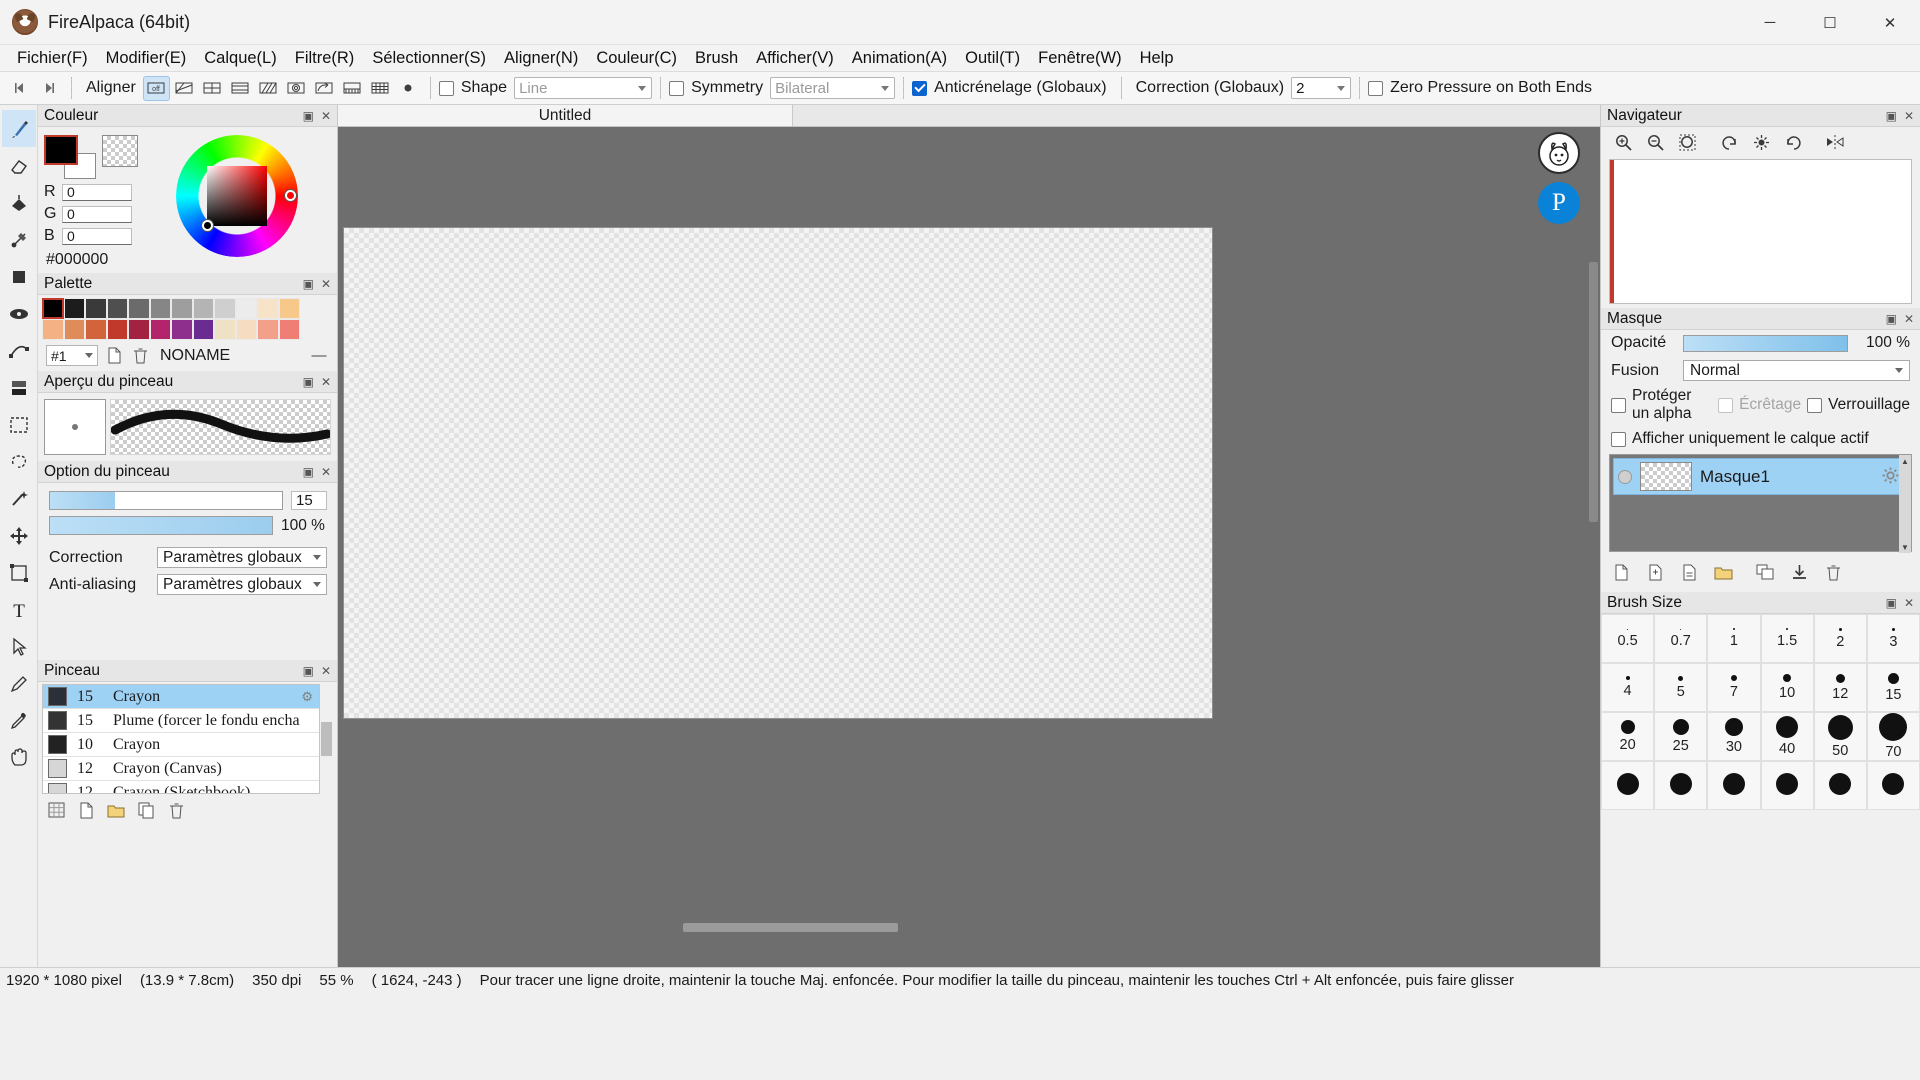  What do you see at coordinates (790, 927) in the screenshot?
I see `canvas-horizontal-scrollbar` at bounding box center [790, 927].